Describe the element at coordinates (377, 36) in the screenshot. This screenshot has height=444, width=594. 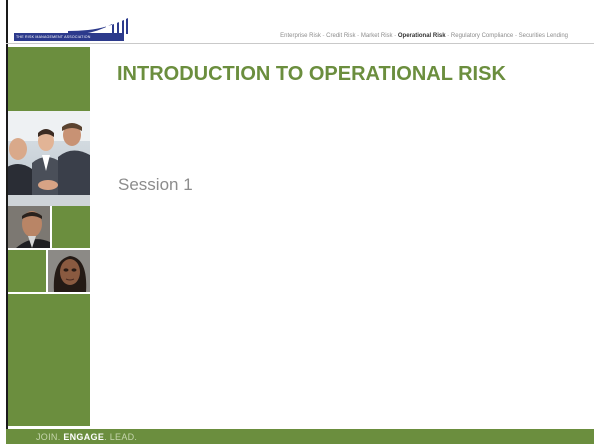
I see `nav-item-market-risk: Market Risk` at that location.